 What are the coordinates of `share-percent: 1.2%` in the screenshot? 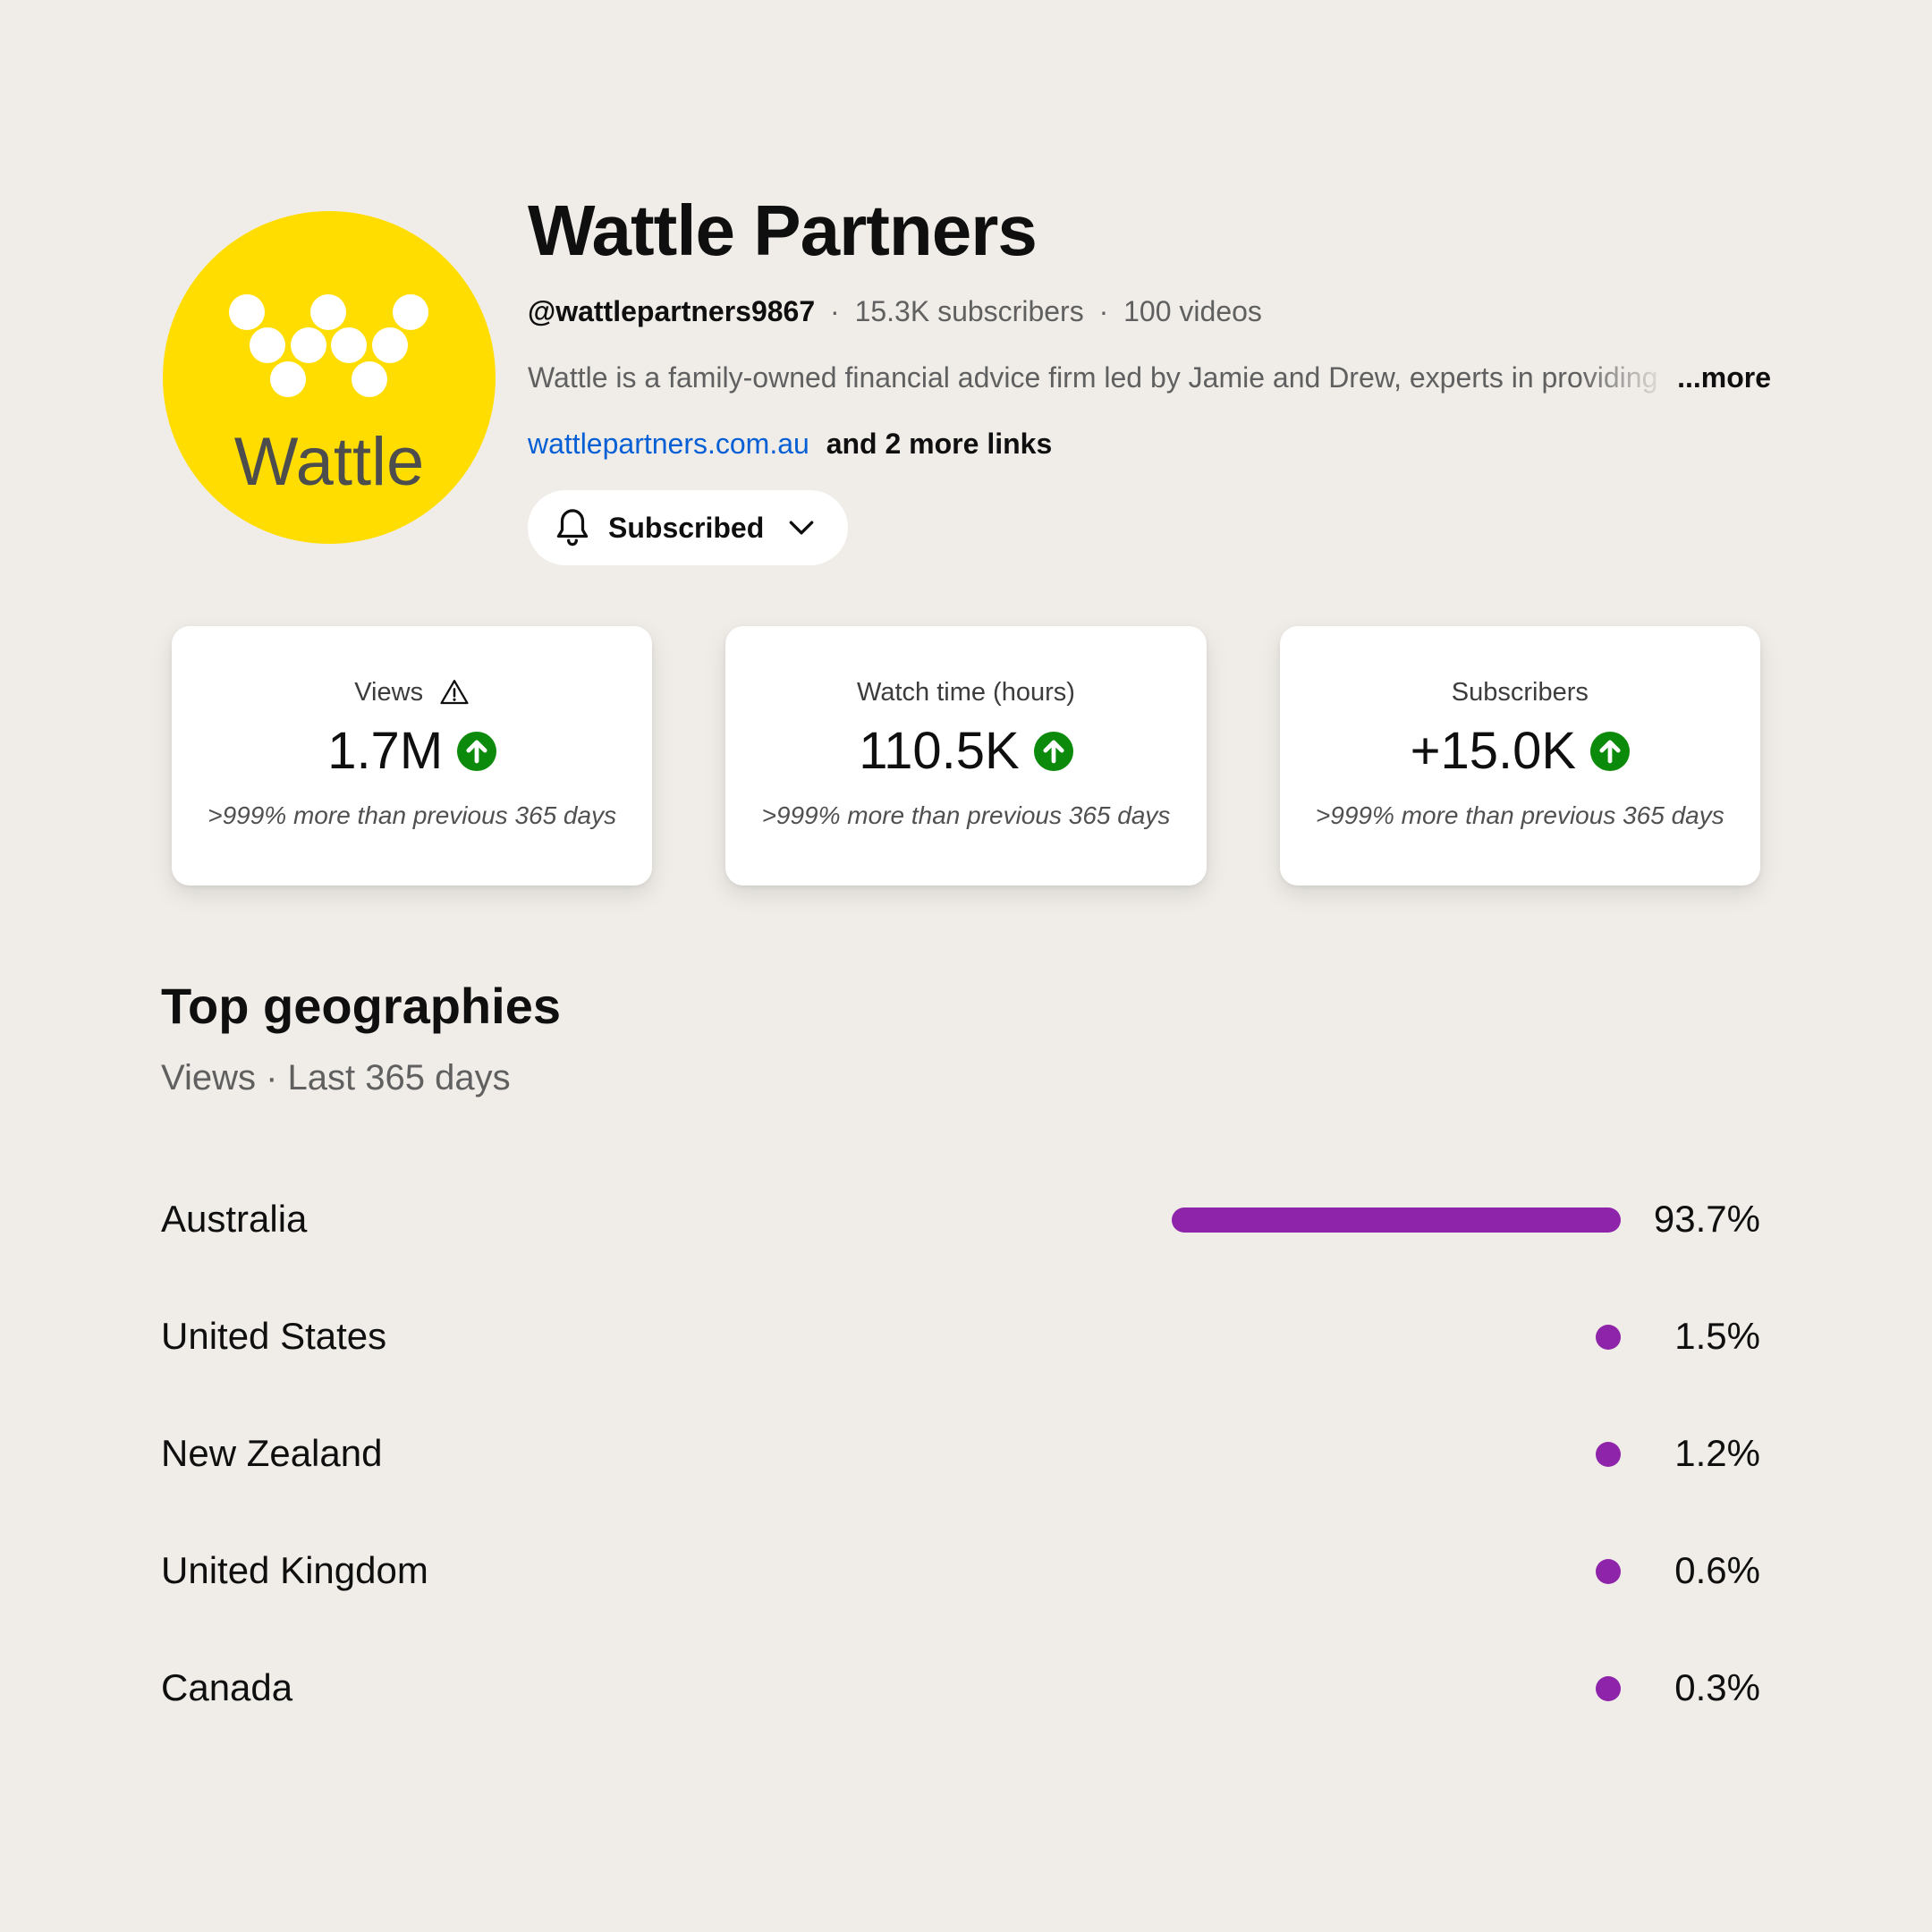 It's located at (1717, 1453).